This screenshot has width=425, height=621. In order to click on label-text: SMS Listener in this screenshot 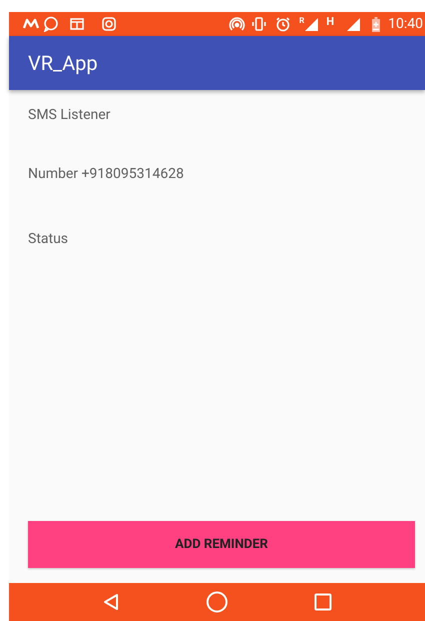, I will do `click(70, 115)`.